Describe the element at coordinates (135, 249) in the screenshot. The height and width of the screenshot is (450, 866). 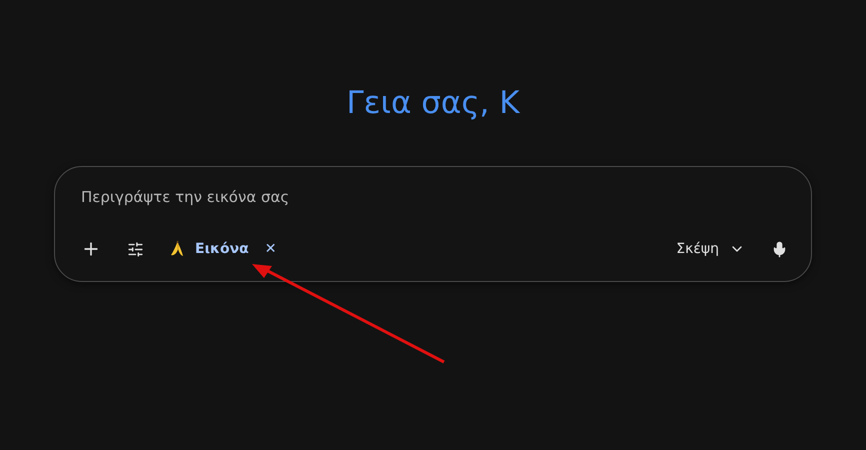
I see `sliders-icon` at that location.